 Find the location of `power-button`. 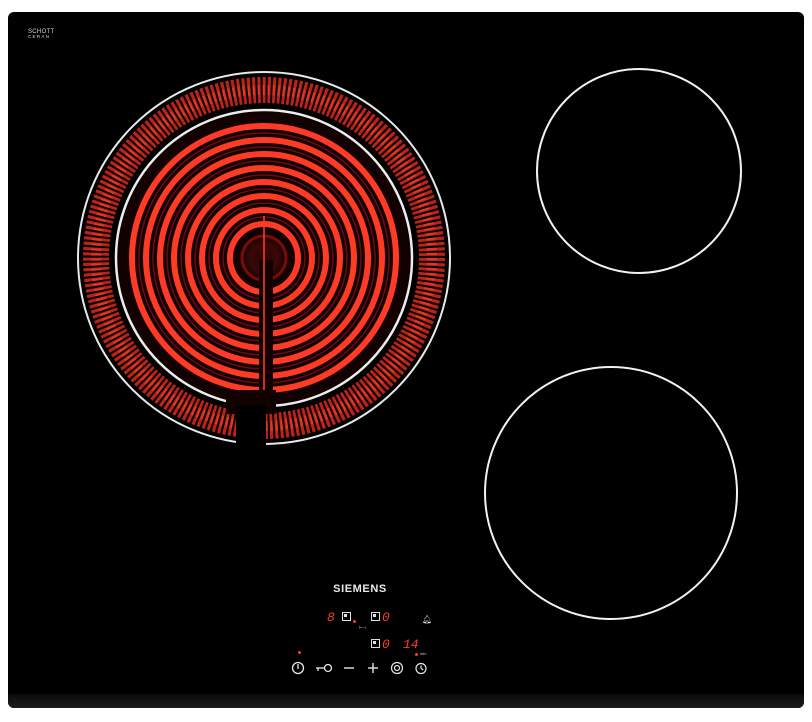

power-button is located at coordinates (298, 668).